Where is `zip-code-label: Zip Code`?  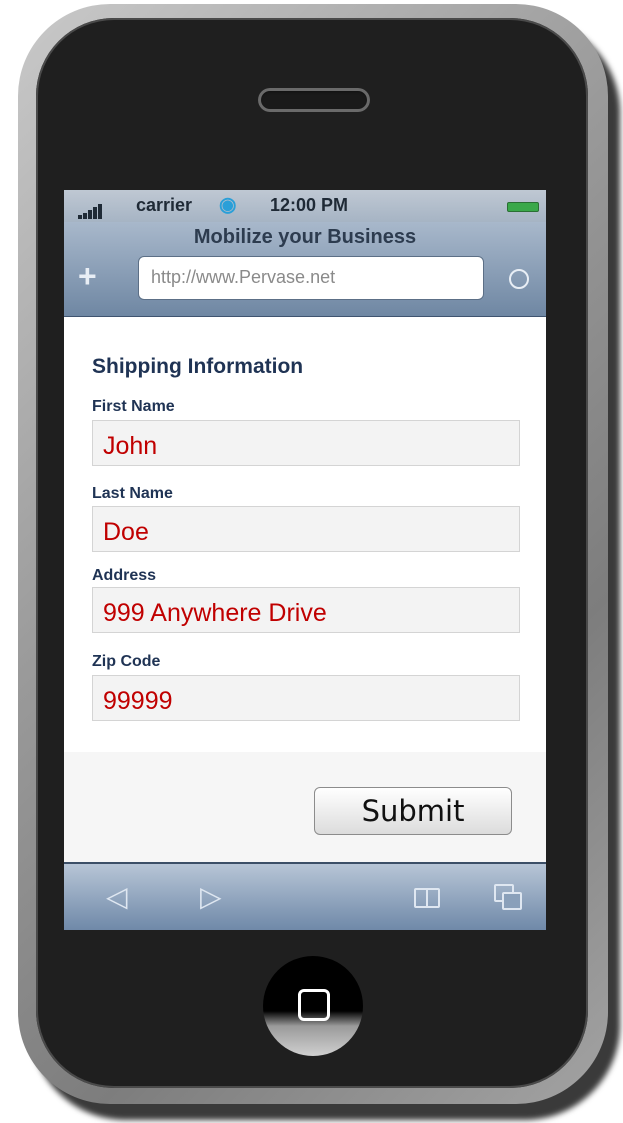
zip-code-label: Zip Code is located at coordinates (126, 661).